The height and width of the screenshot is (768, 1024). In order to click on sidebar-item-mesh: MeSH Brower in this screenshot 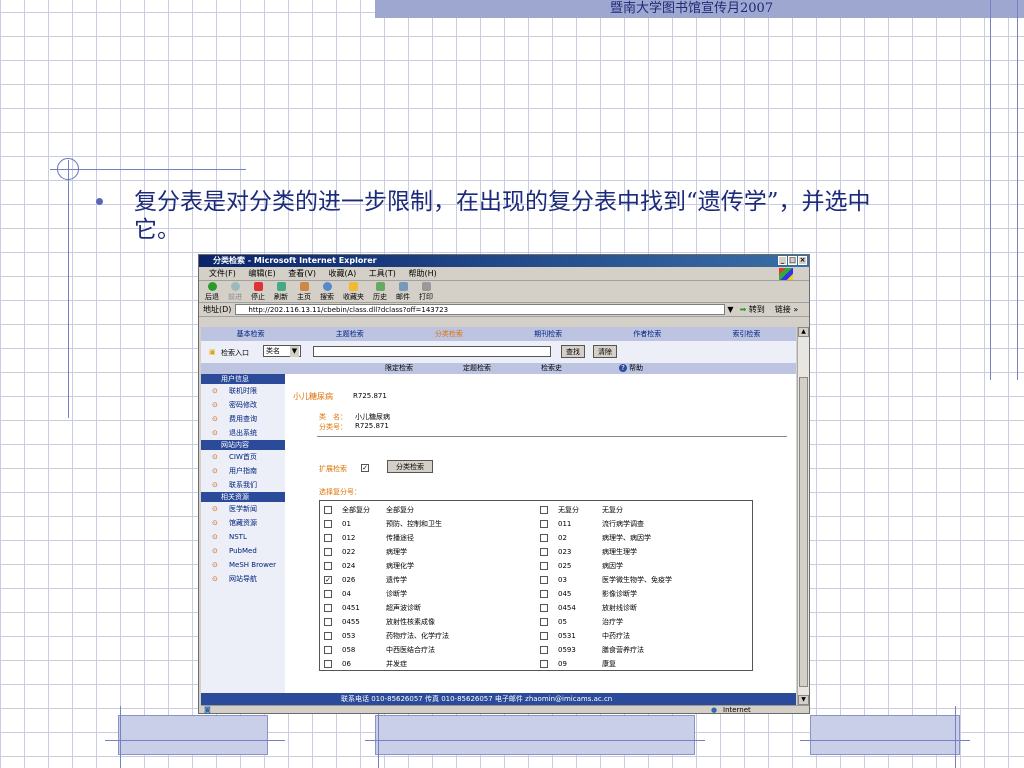, I will do `click(243, 565)`.